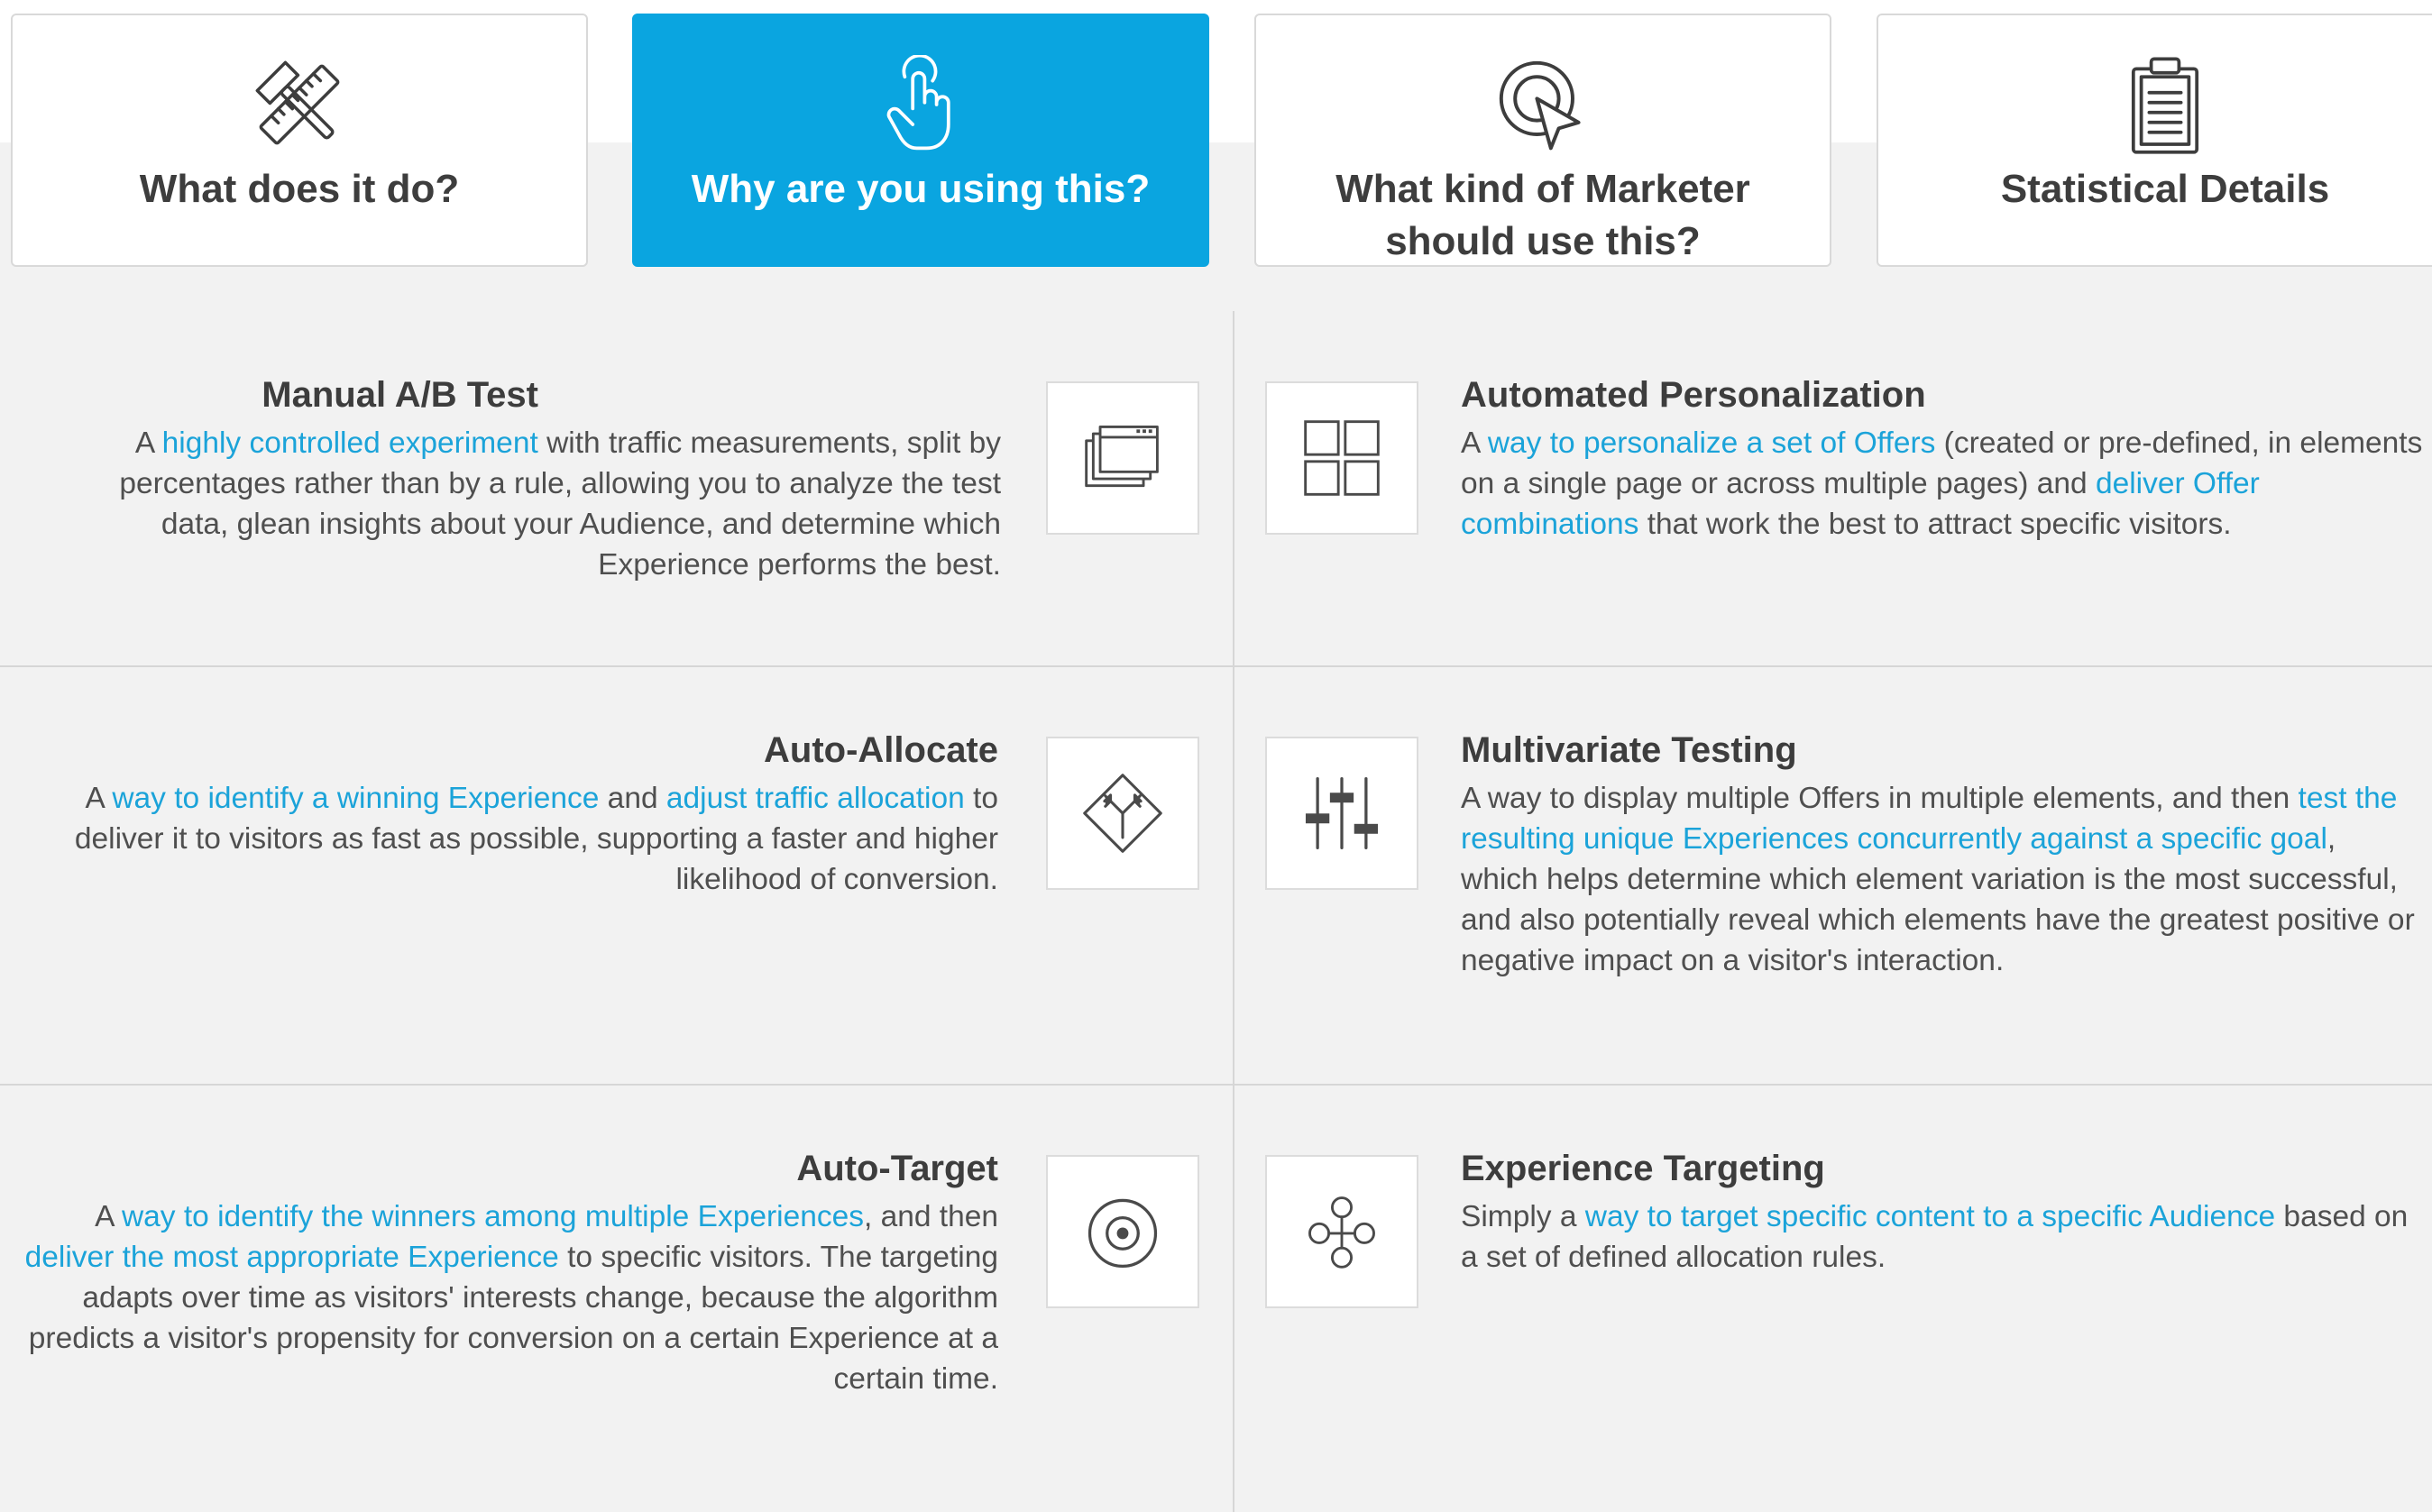 Image resolution: width=2432 pixels, height=1512 pixels. What do you see at coordinates (1629, 750) in the screenshot?
I see `activity-title: Multivariate Testing` at bounding box center [1629, 750].